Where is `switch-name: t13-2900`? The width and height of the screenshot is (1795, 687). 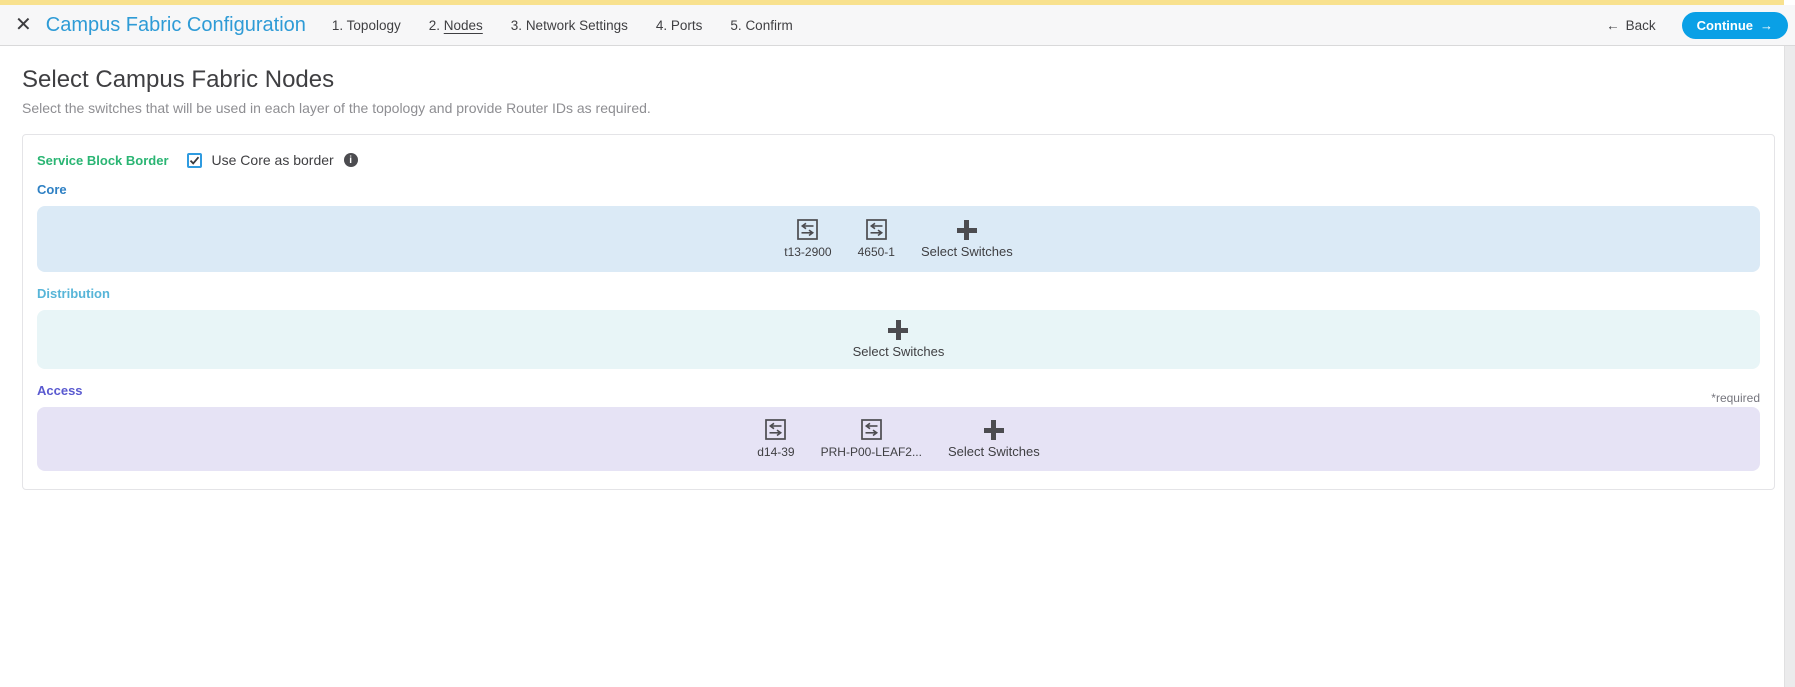 switch-name: t13-2900 is located at coordinates (808, 252).